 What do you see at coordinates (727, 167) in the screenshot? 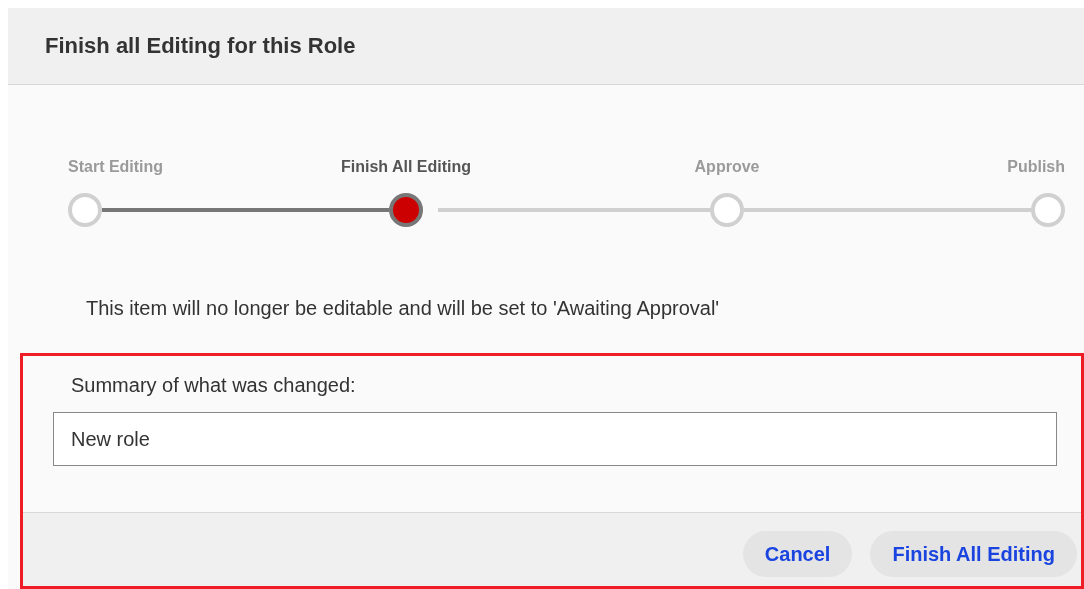
I see `step-label: Approve` at bounding box center [727, 167].